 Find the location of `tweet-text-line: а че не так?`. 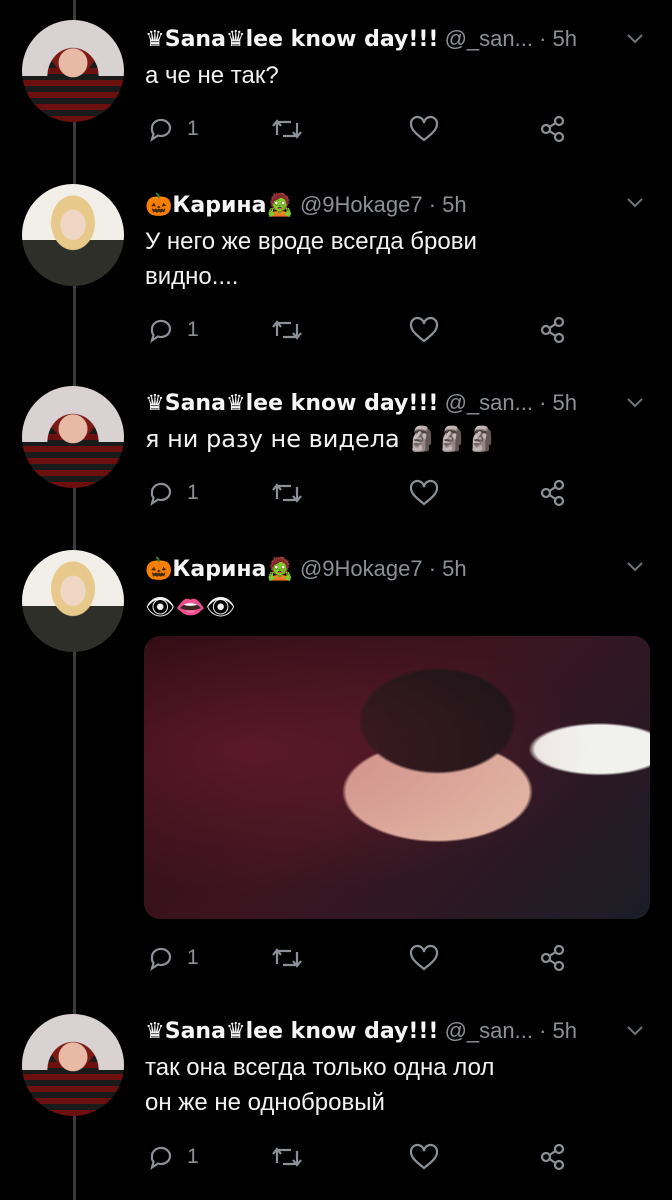

tweet-text-line: а че не так? is located at coordinates (212, 75).